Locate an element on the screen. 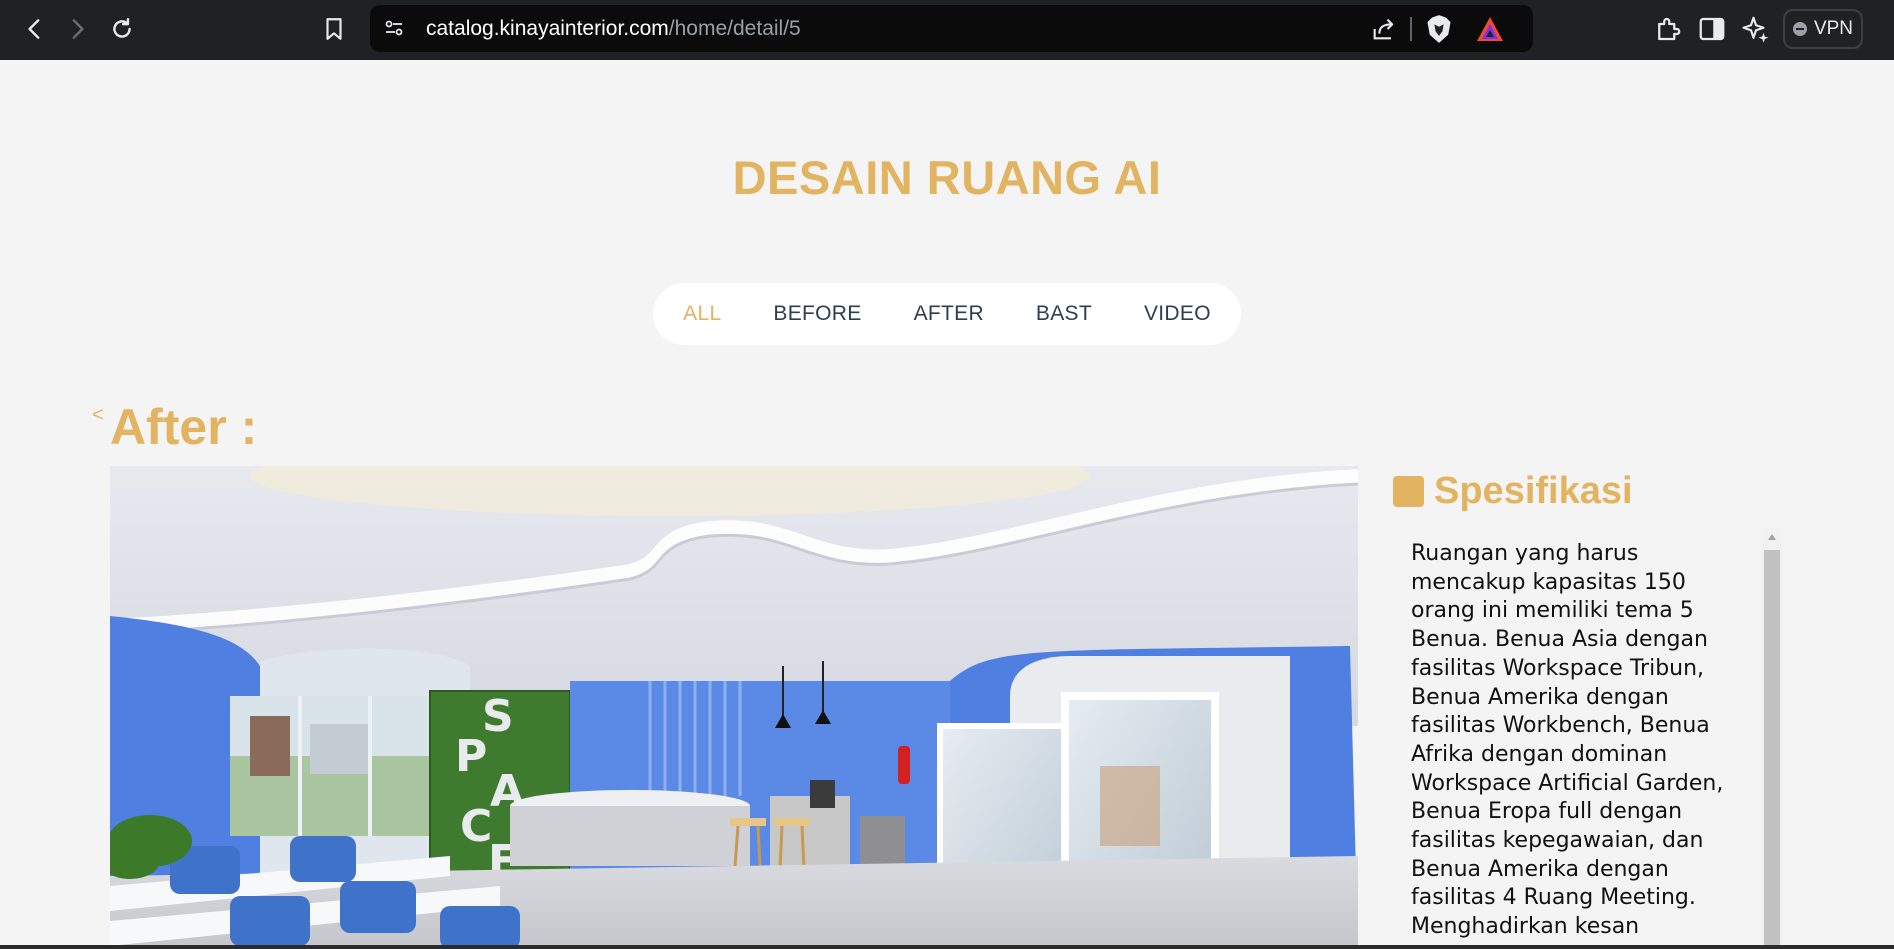  url-host: catalog.kinayainterior.com is located at coordinates (547, 28).